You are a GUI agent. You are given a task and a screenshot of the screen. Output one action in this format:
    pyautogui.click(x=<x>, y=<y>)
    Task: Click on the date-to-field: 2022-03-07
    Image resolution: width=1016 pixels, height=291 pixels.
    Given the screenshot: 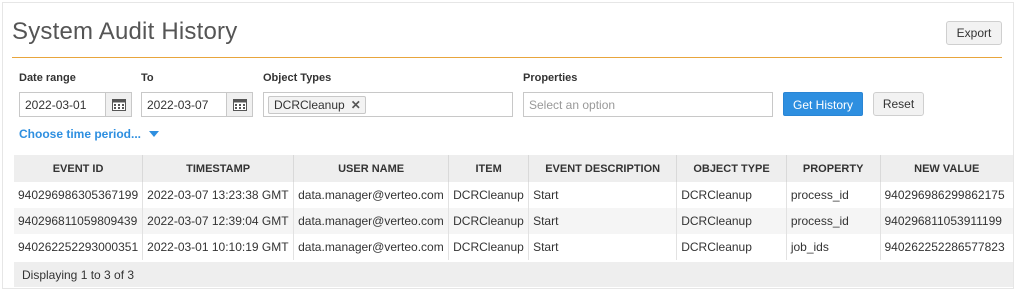 What is the action you would take?
    pyautogui.click(x=197, y=104)
    